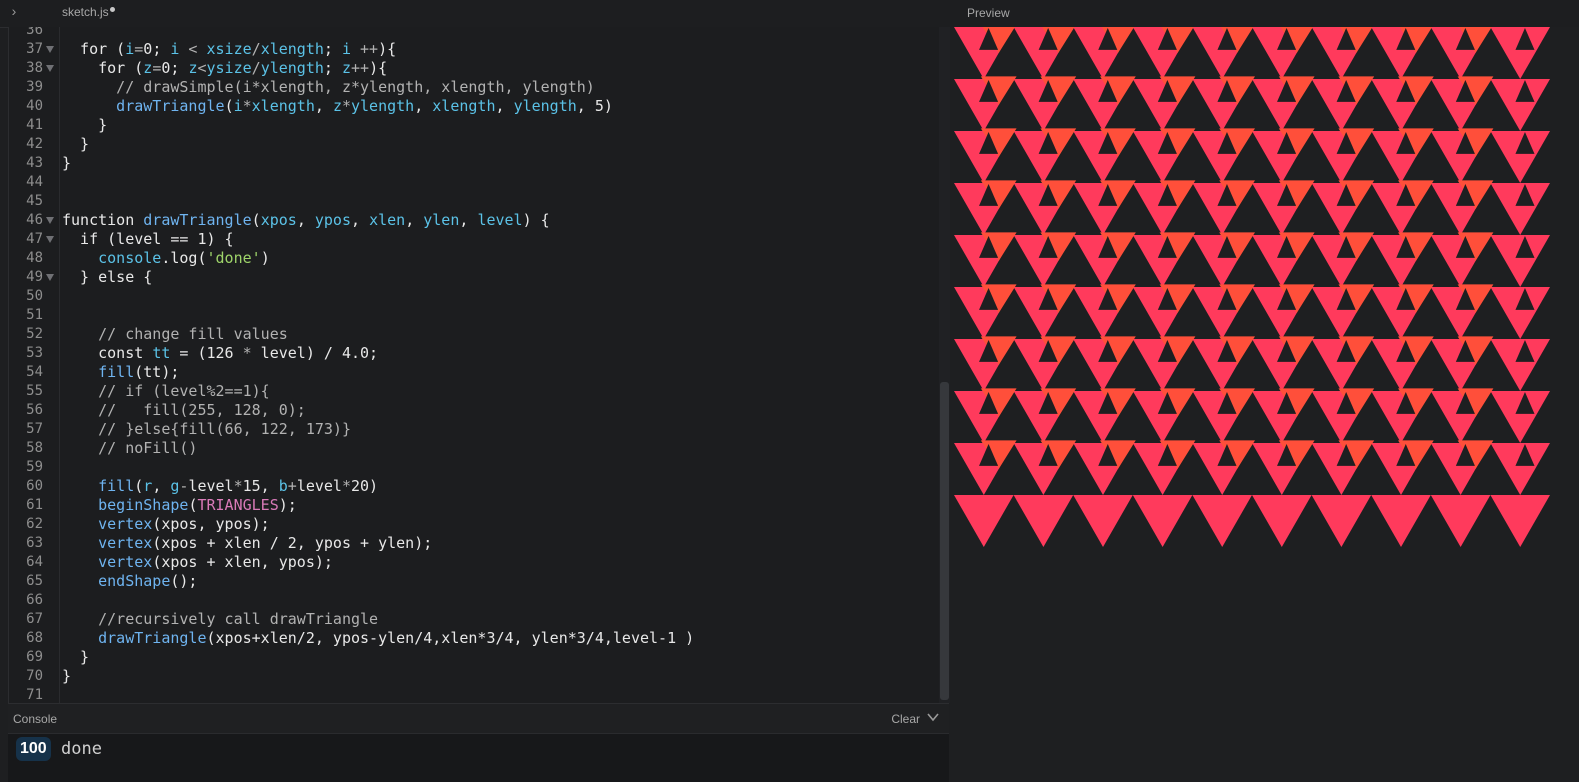 The height and width of the screenshot is (782, 1579). I want to click on code-token: ylen, so click(441, 220).